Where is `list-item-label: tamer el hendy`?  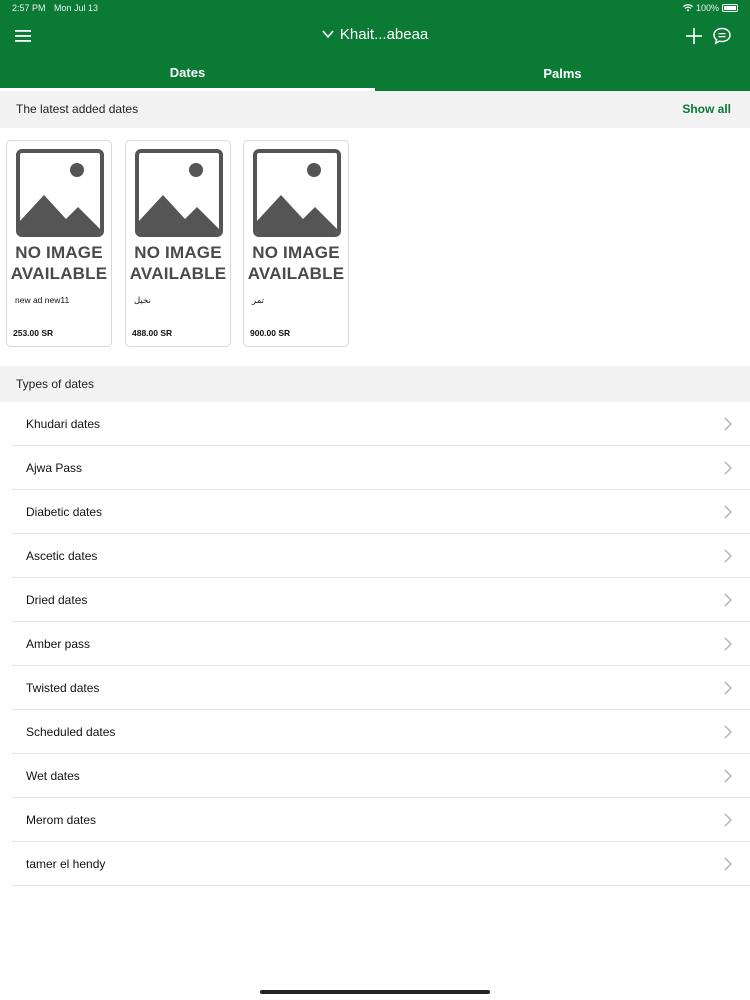
list-item-label: tamer el hendy is located at coordinates (66, 864).